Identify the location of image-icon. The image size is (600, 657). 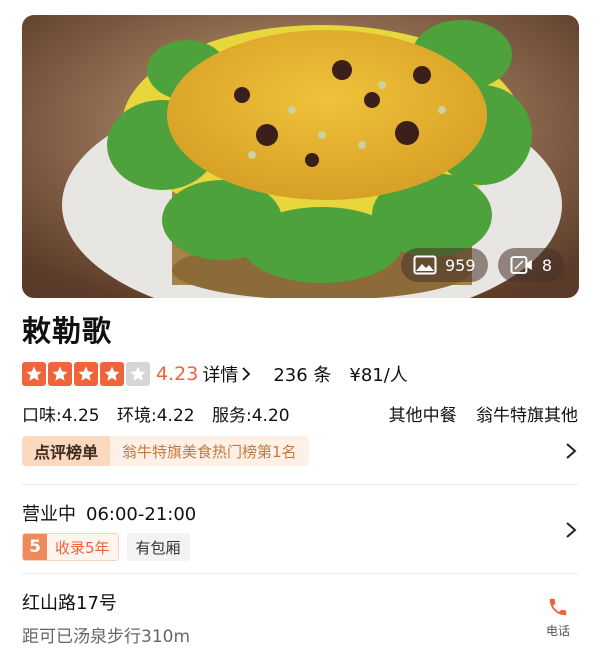
(425, 265).